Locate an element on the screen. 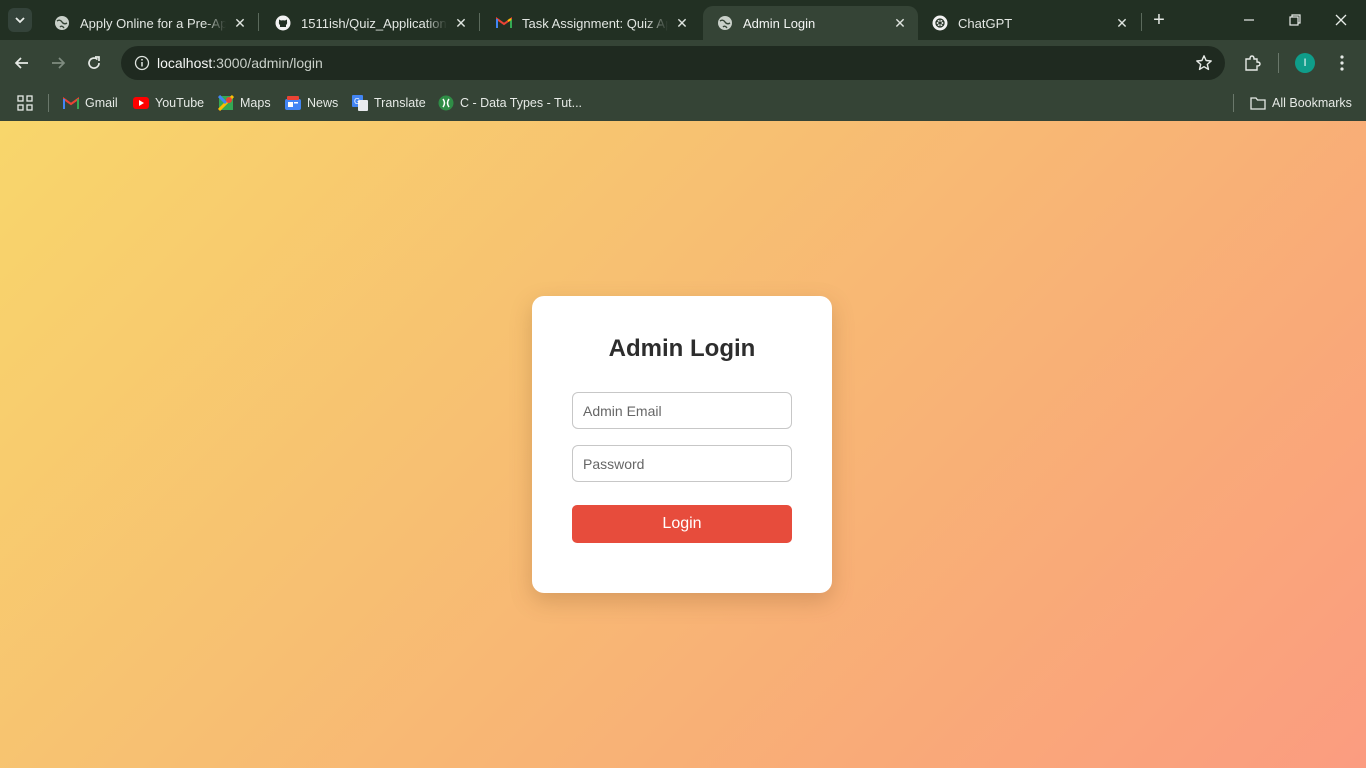 The width and height of the screenshot is (1366, 768). maps-icon is located at coordinates (226, 103).